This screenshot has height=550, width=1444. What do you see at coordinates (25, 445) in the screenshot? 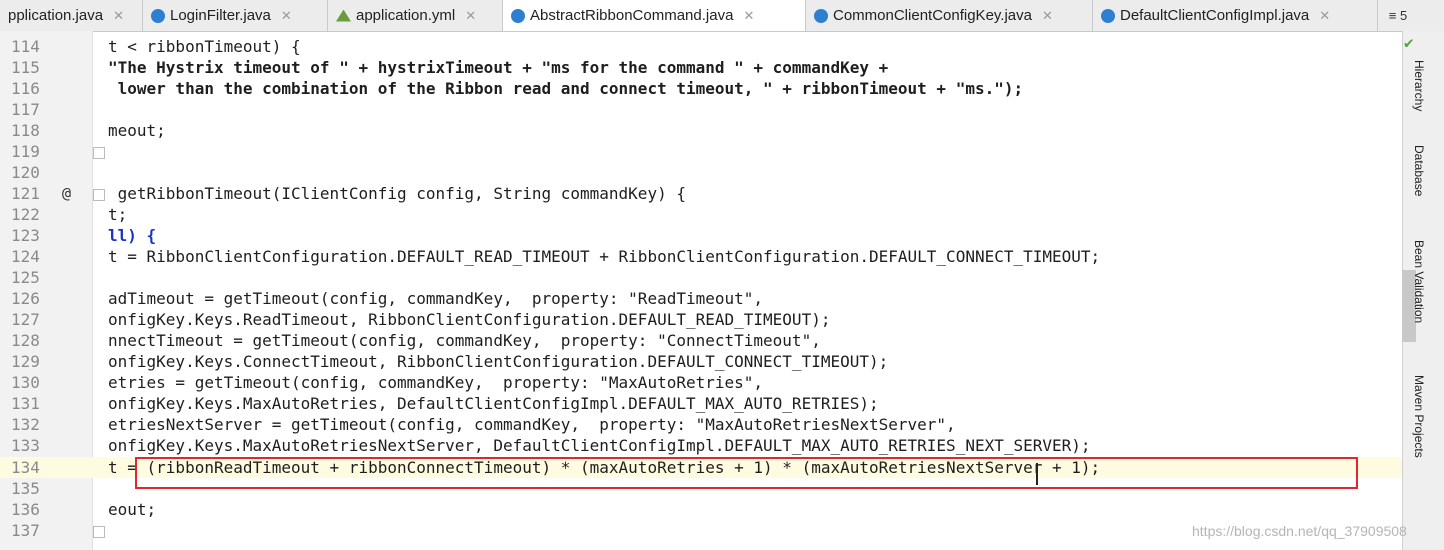
I see `line-number: 133` at bounding box center [25, 445].